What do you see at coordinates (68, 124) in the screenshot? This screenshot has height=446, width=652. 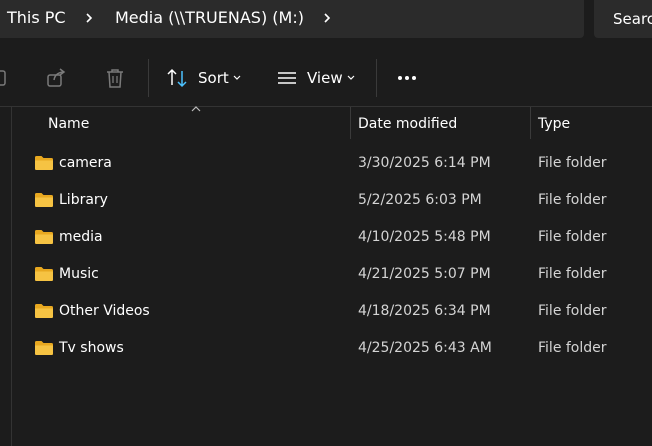 I see `column-header-name: Name` at bounding box center [68, 124].